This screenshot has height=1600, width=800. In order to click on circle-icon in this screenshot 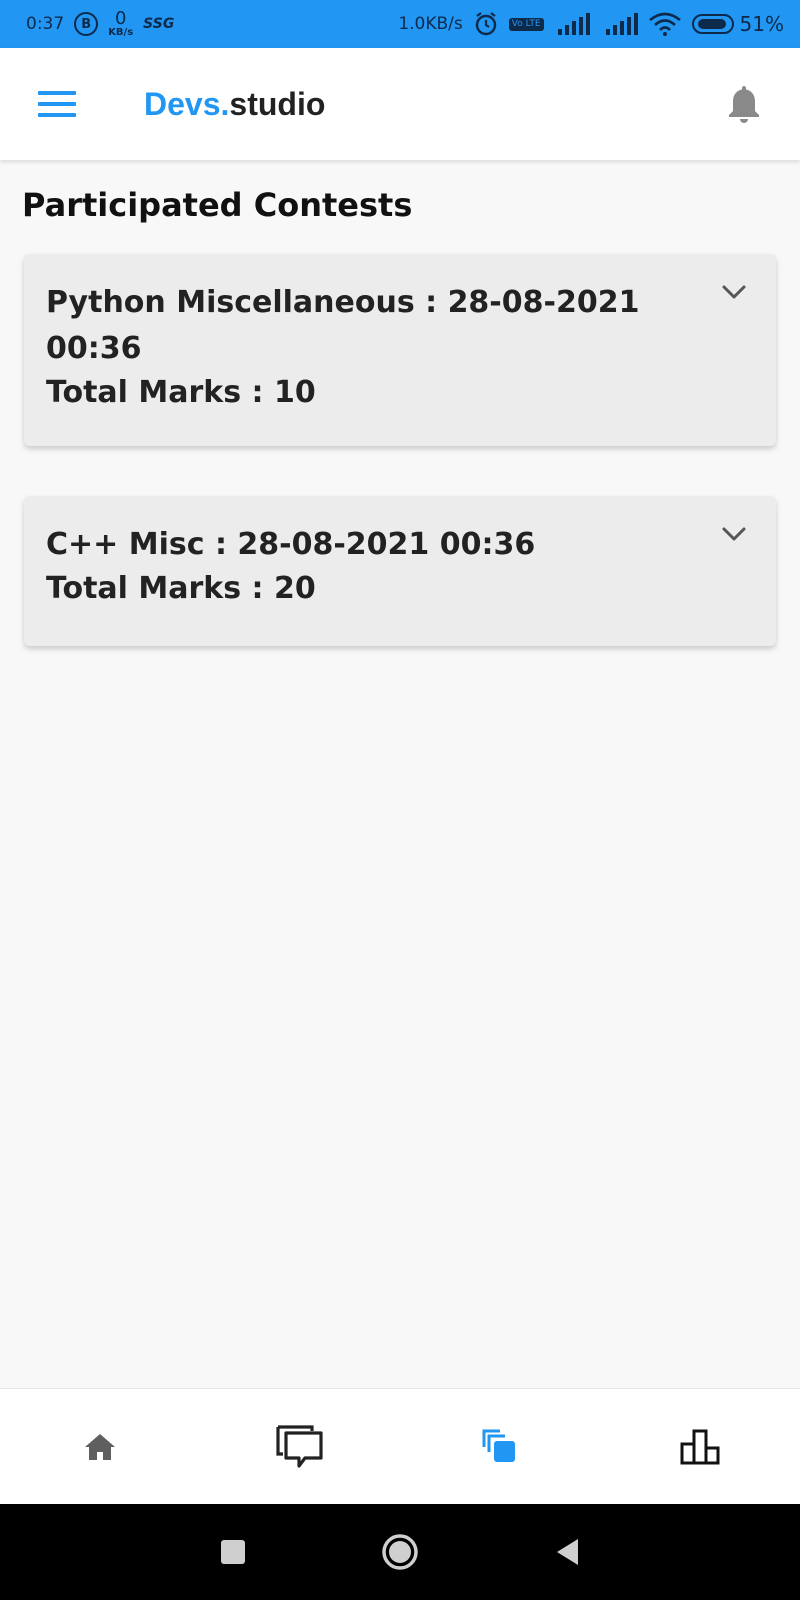, I will do `click(400, 1552)`.